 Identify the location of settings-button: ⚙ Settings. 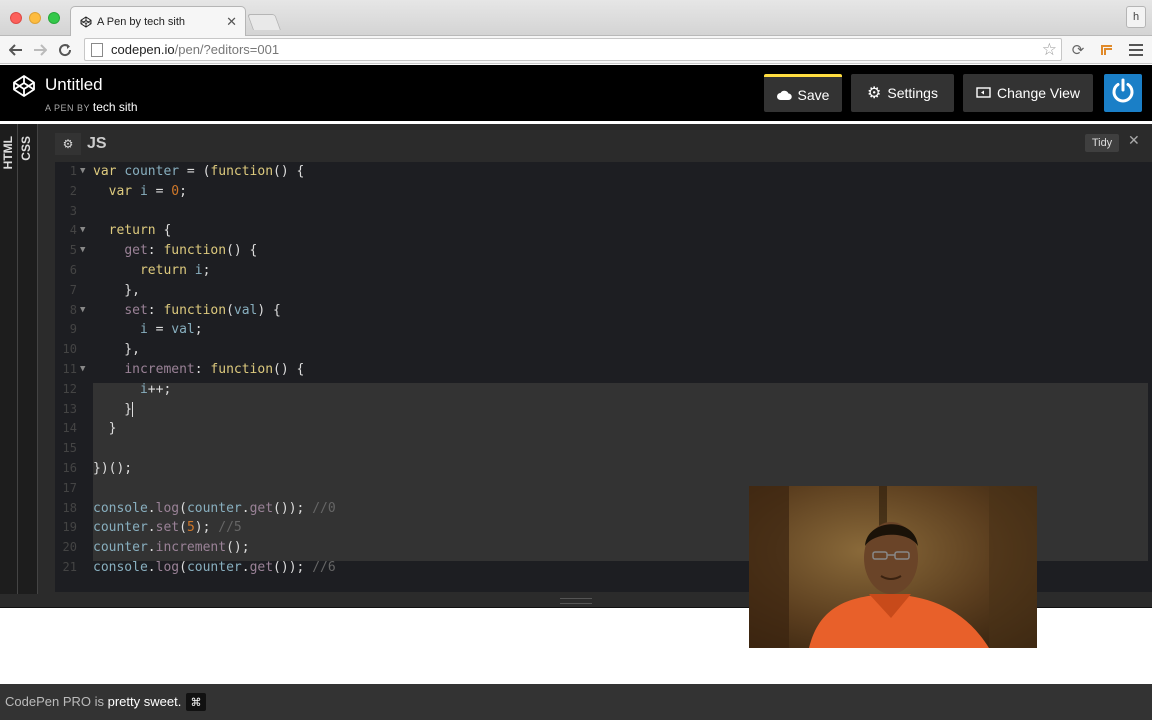
(902, 93).